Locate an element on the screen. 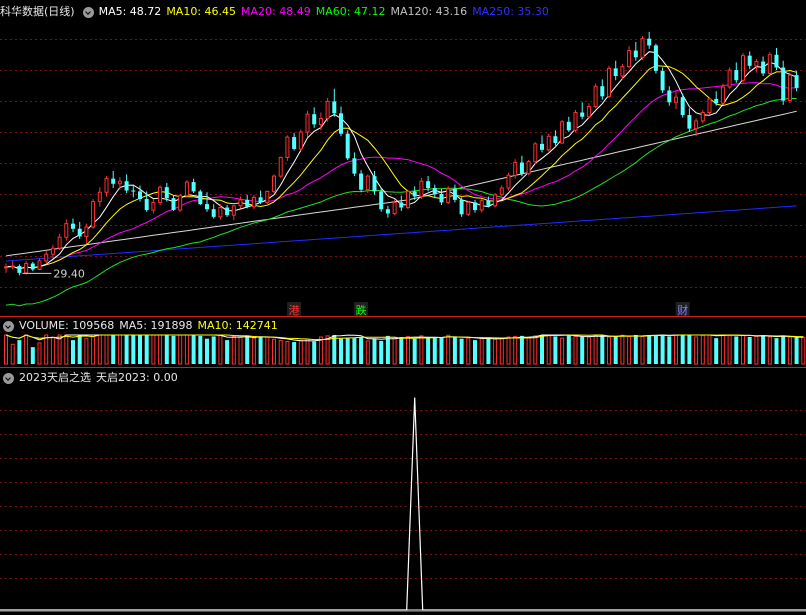  event-marker: 跌 is located at coordinates (361, 310).